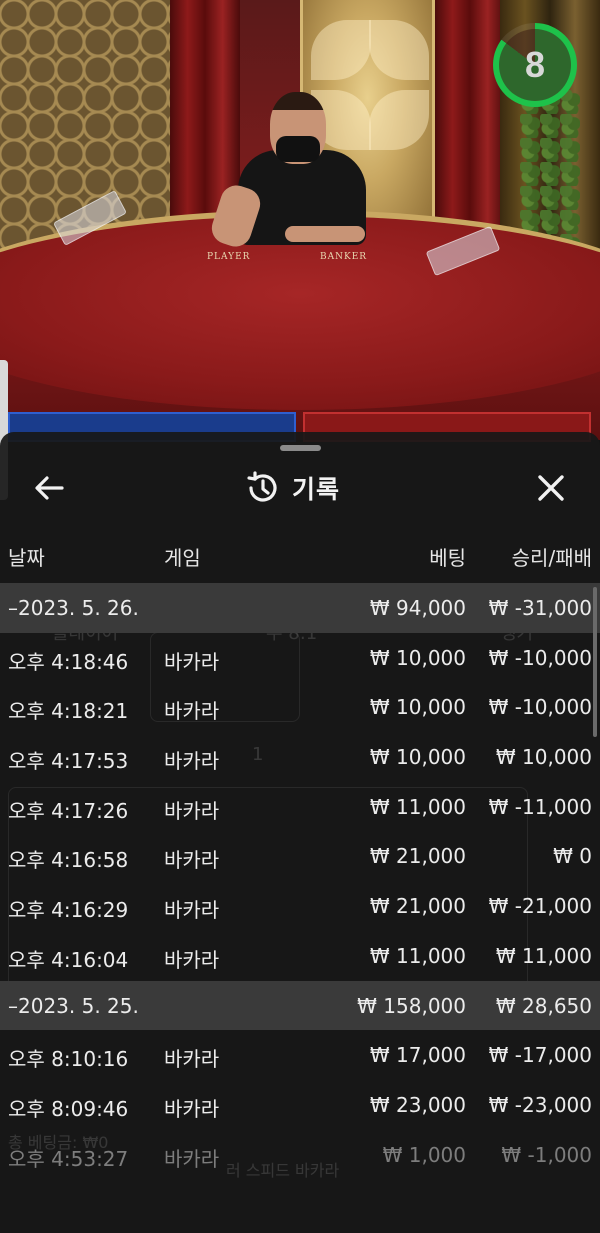  Describe the element at coordinates (68, 661) in the screenshot. I see `entry-time: 오후 4:18:46` at that location.